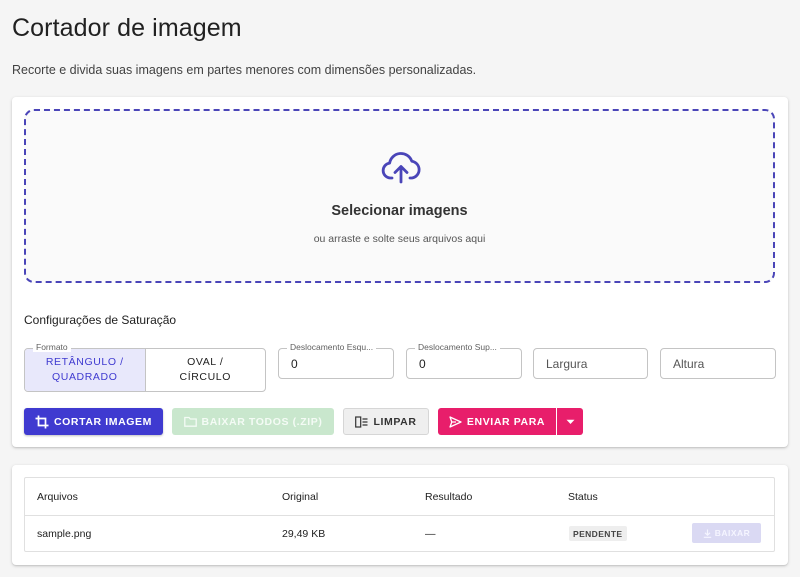 The image size is (800, 577). What do you see at coordinates (583, 497) in the screenshot?
I see `column-header-status: Status` at bounding box center [583, 497].